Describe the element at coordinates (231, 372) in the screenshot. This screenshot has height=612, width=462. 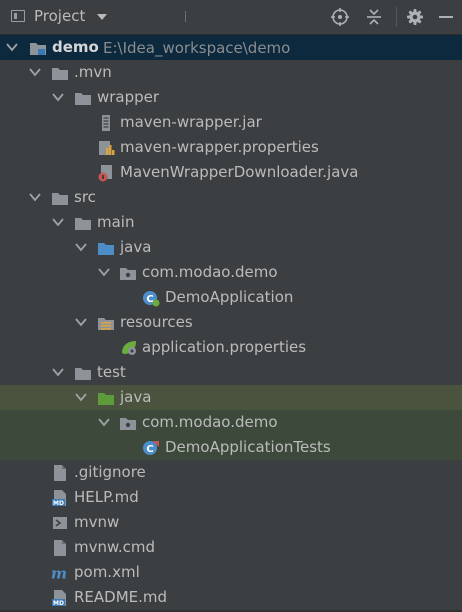
I see `tree-node-test: test` at that location.